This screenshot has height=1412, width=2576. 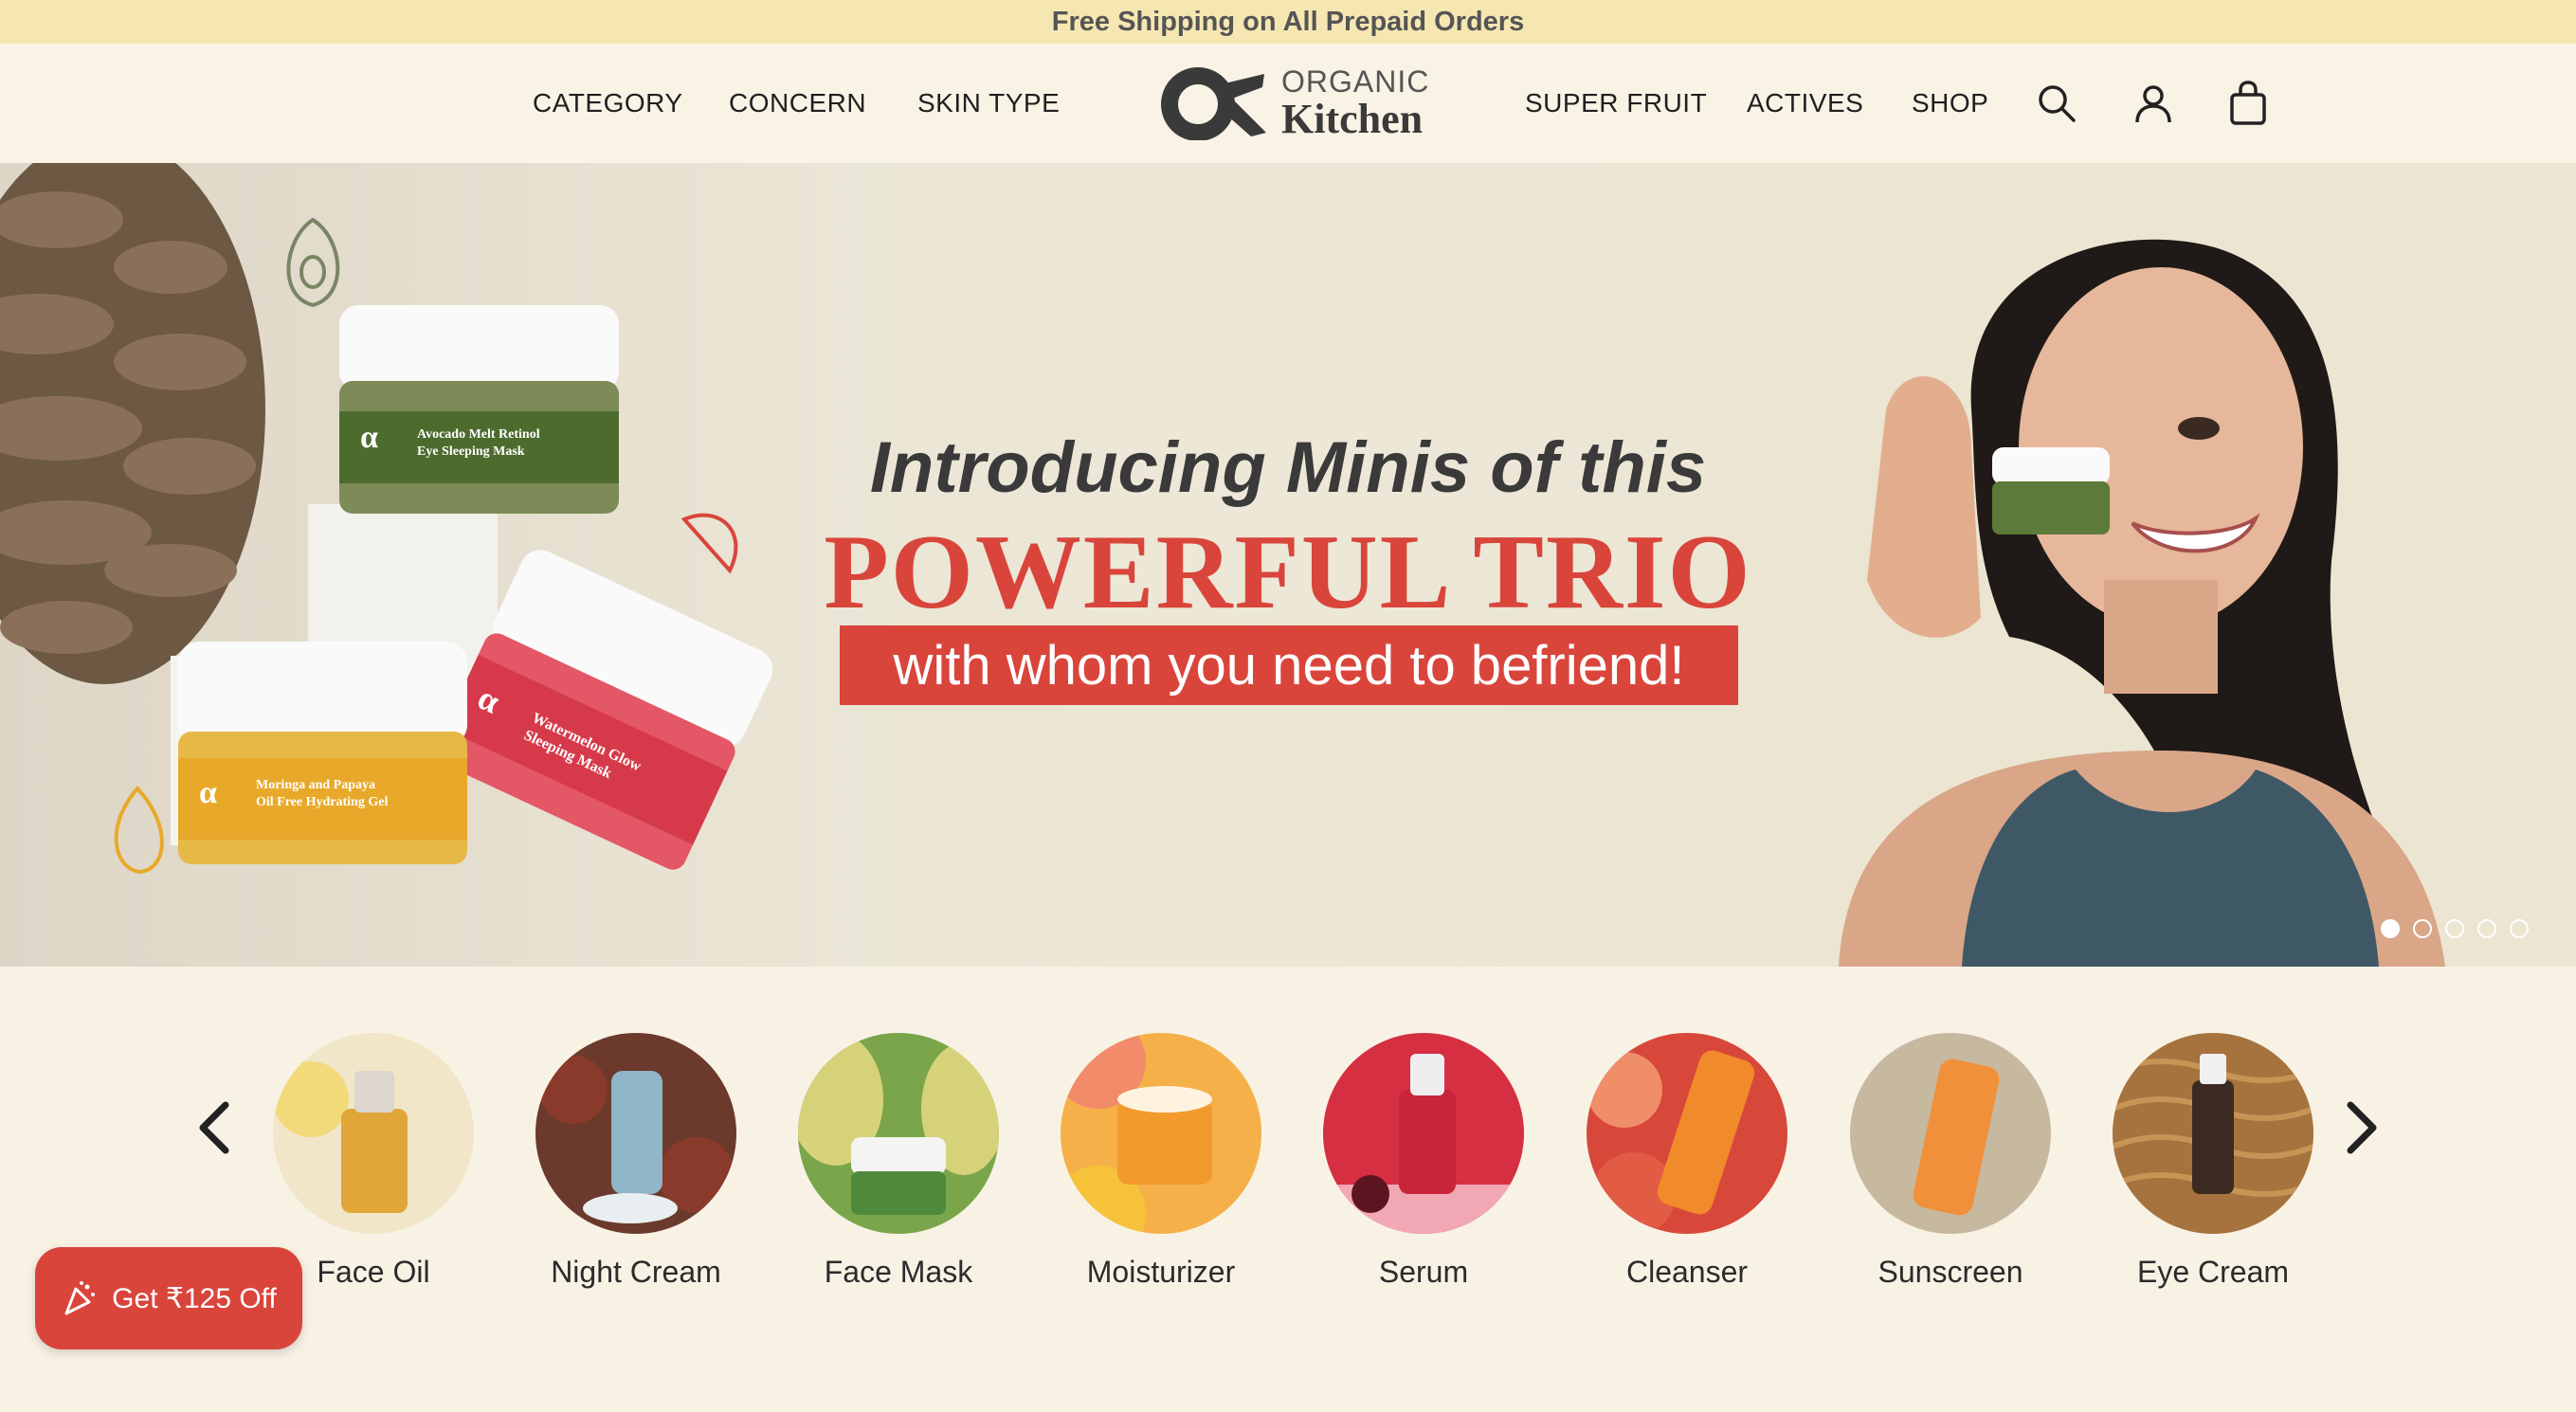 I want to click on category-face-oil: Face Oil, so click(x=373, y=1161).